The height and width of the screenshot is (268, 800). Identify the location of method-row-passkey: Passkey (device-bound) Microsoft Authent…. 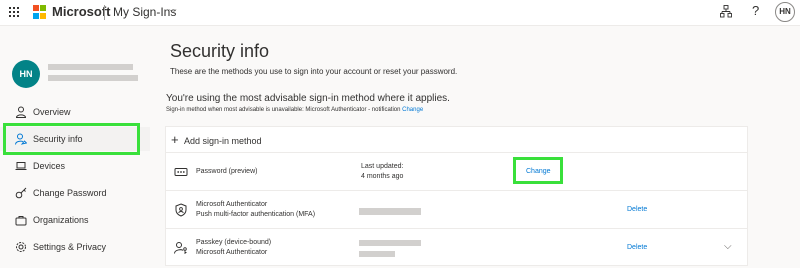
(456, 248).